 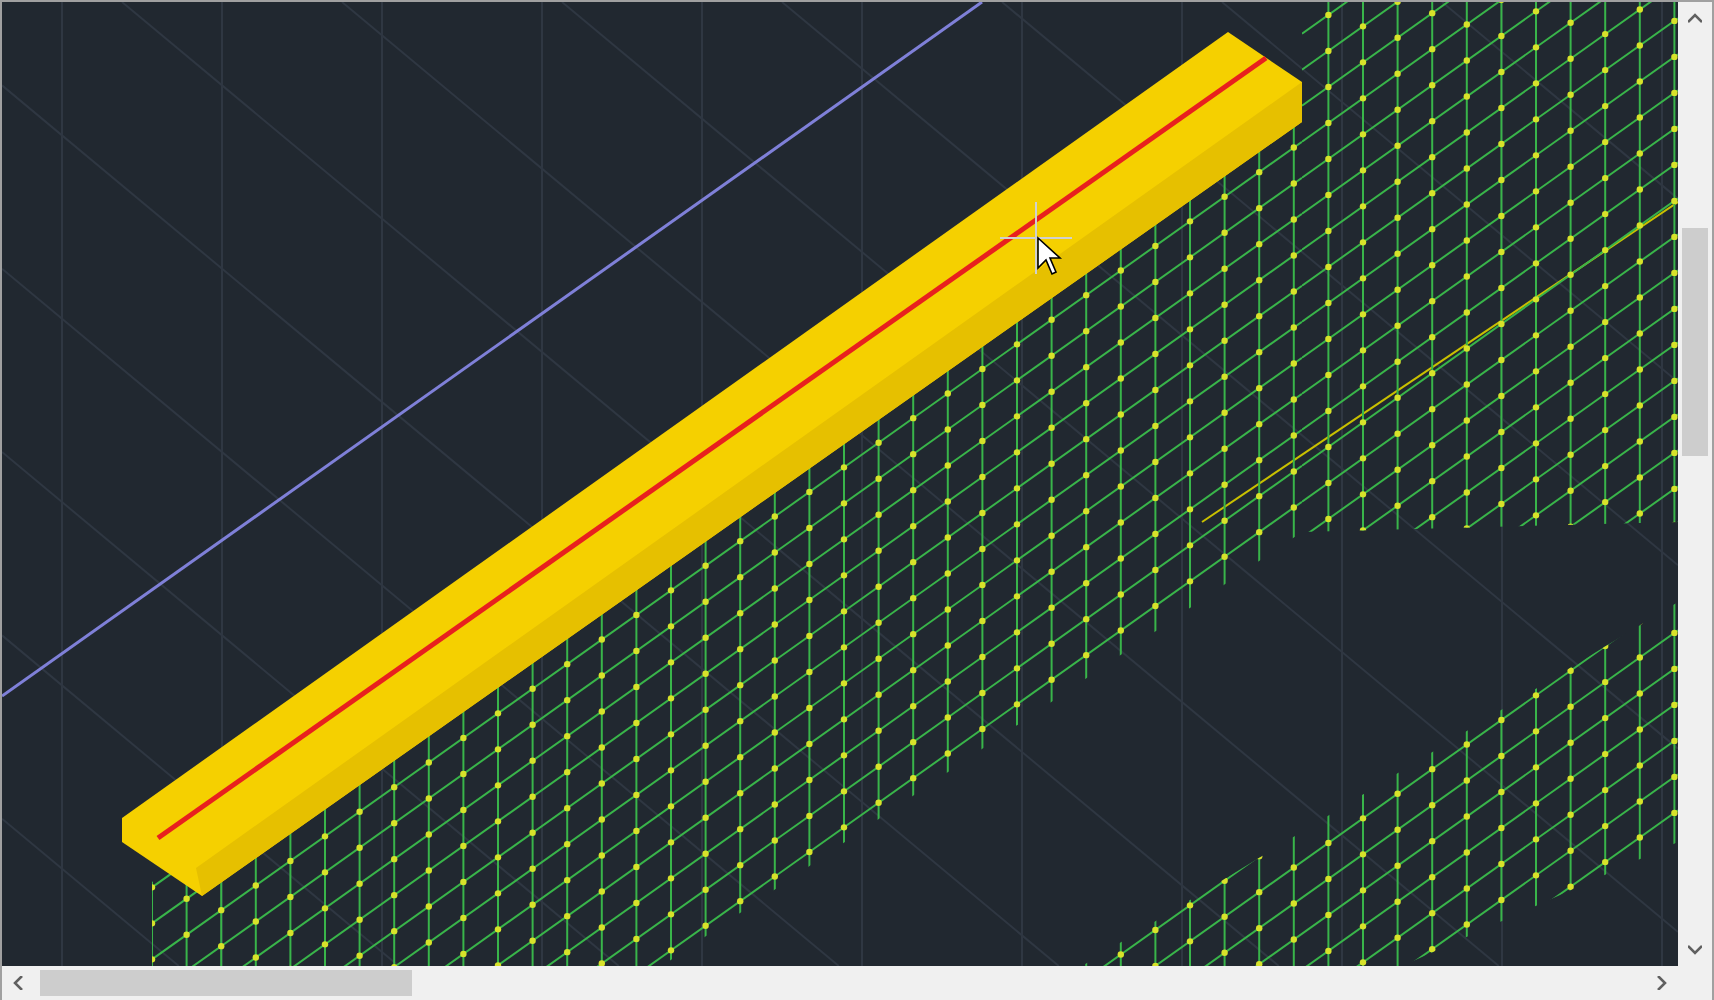 I want to click on horizontal-scrollbar, so click(x=840, y=983).